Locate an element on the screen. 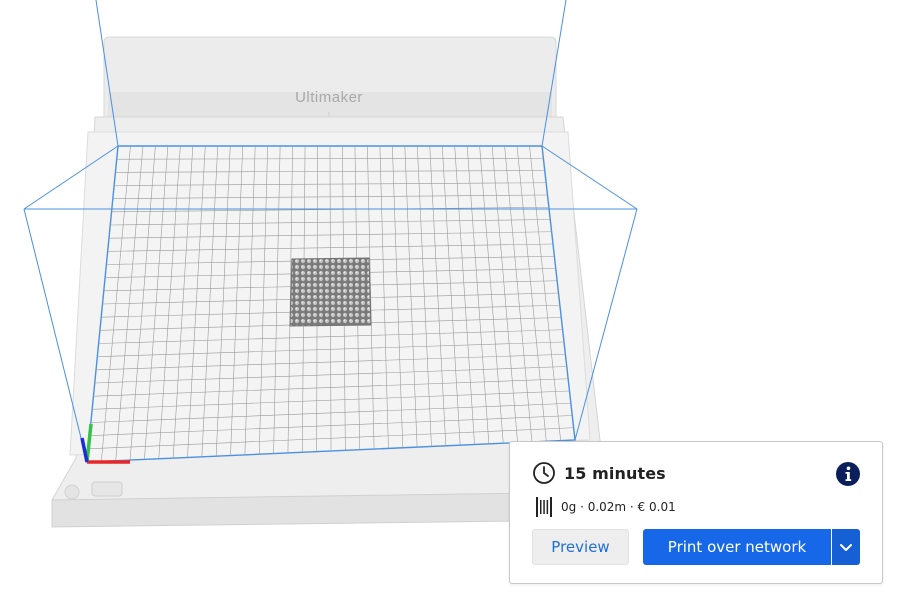 This screenshot has height=599, width=900. preview-button: Preview is located at coordinates (580, 547).